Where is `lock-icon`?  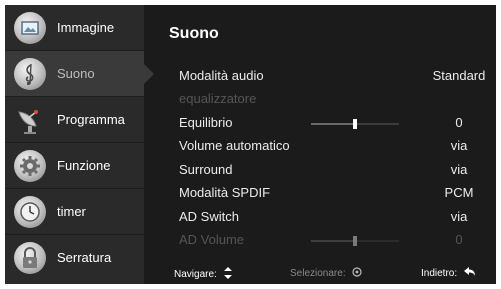
lock-icon is located at coordinates (30, 258).